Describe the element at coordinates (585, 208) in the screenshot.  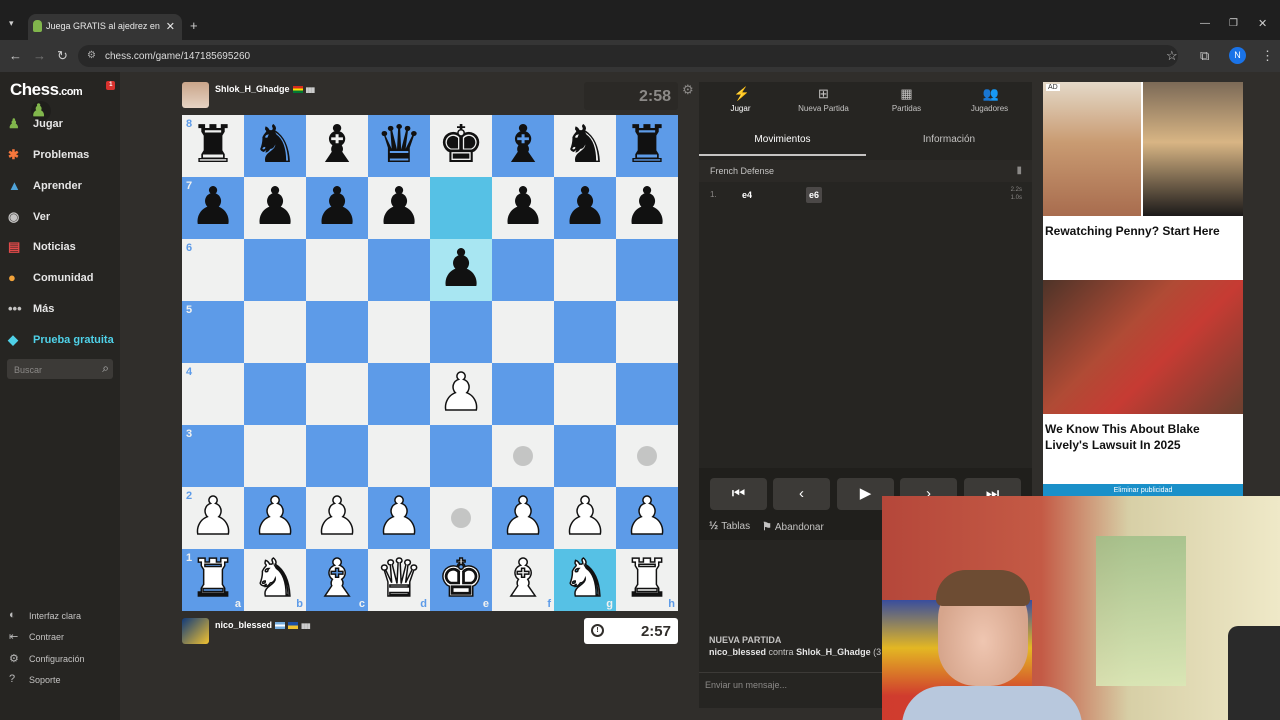
I see `square-g7: ♟` at that location.